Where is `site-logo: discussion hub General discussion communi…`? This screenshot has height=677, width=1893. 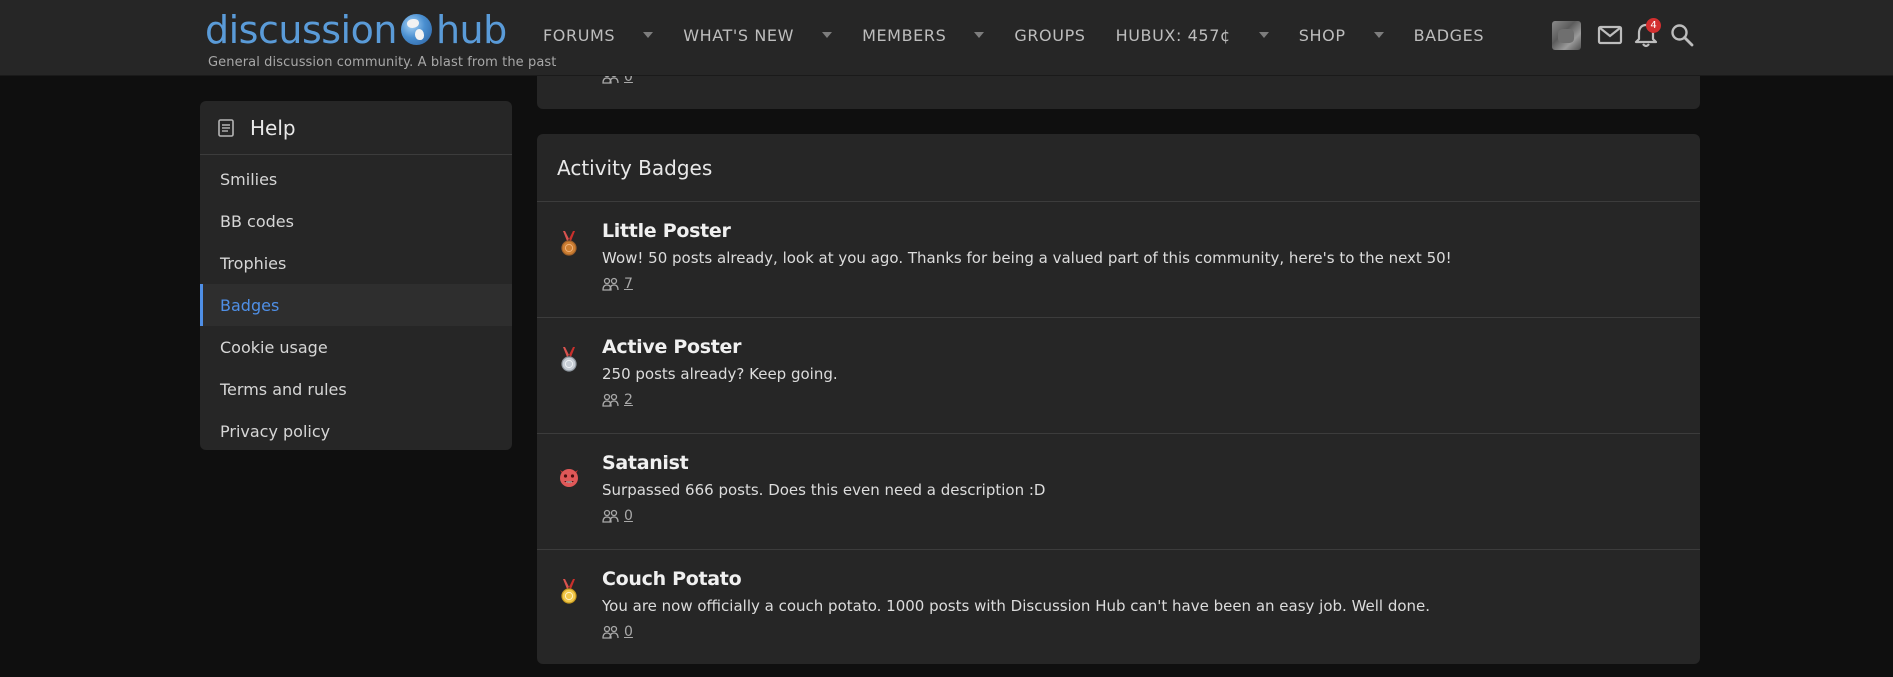 site-logo: discussion hub General discussion communi… is located at coordinates (380, 39).